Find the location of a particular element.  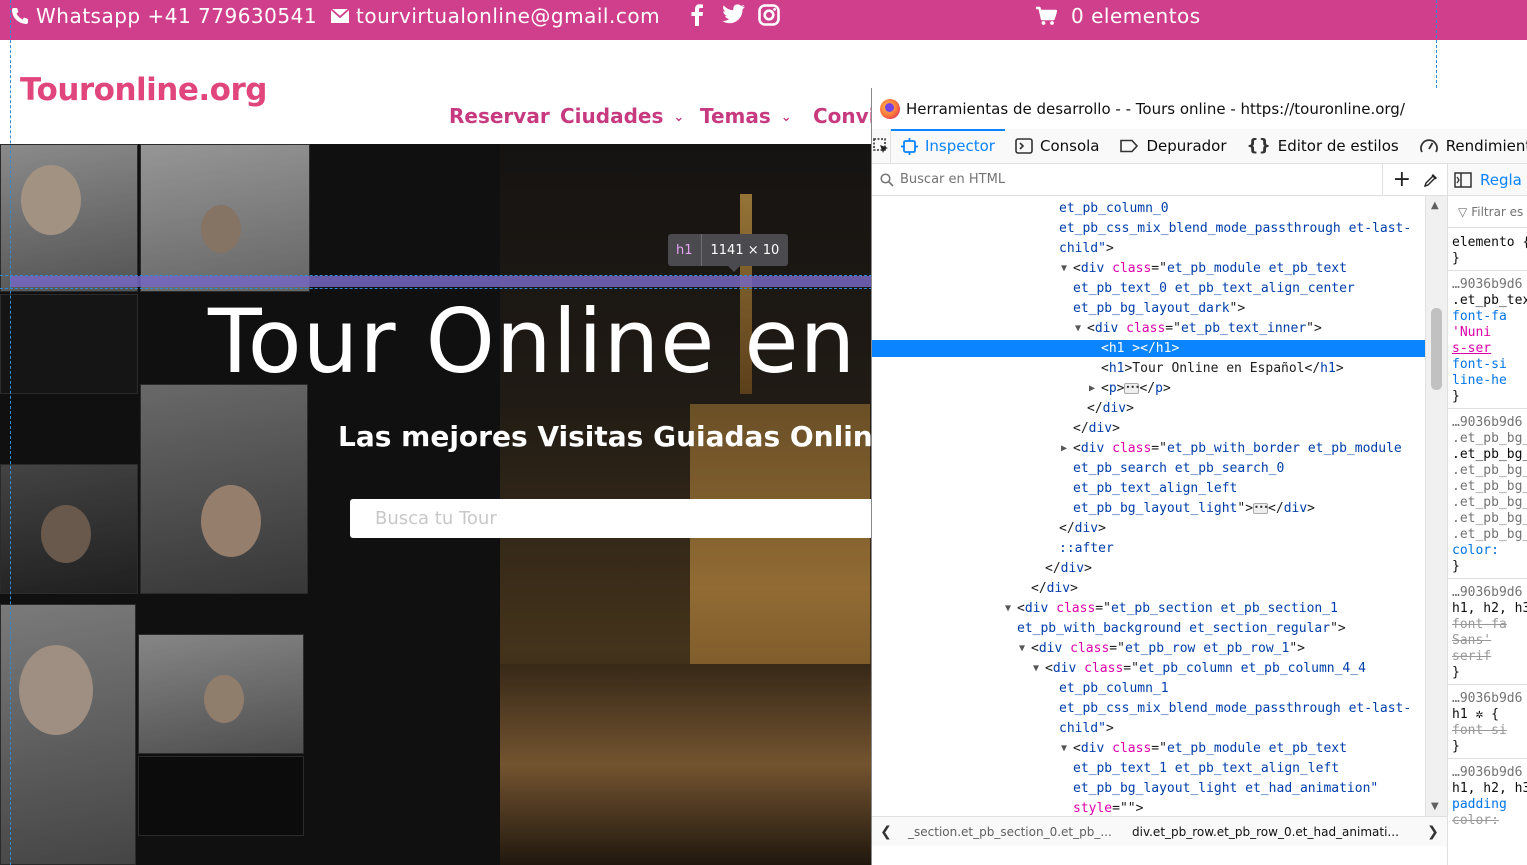

instagram-icon is located at coordinates (769, 15).